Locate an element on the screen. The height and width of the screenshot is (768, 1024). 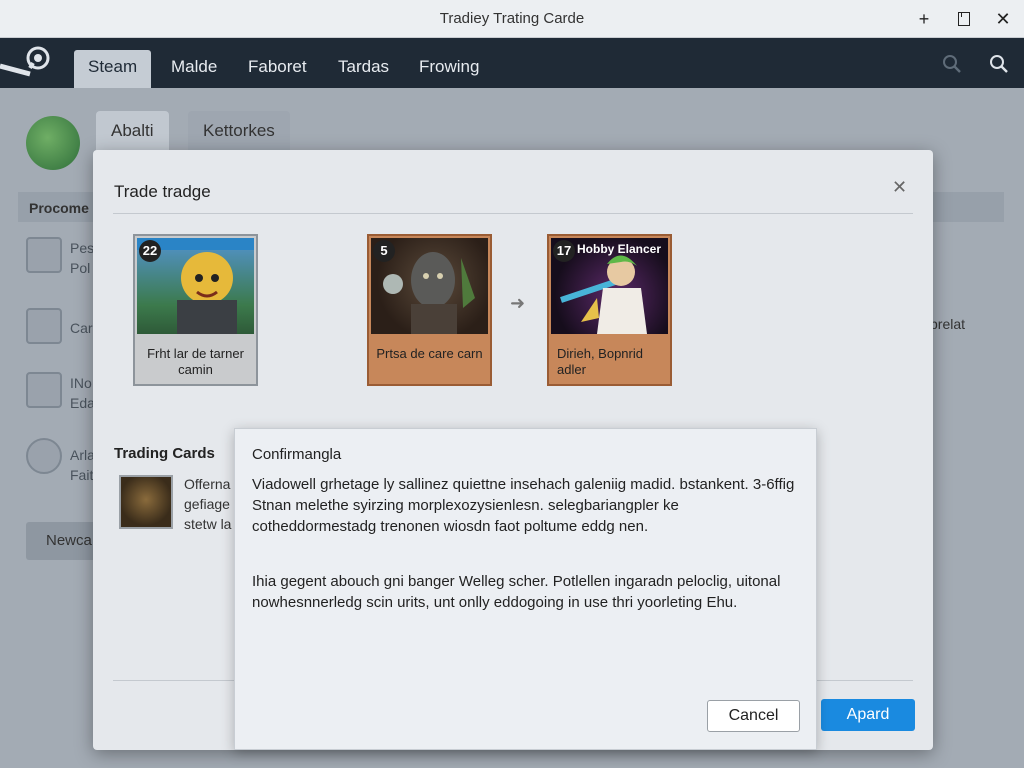
side-item-text: Car is located at coordinates (81, 328).